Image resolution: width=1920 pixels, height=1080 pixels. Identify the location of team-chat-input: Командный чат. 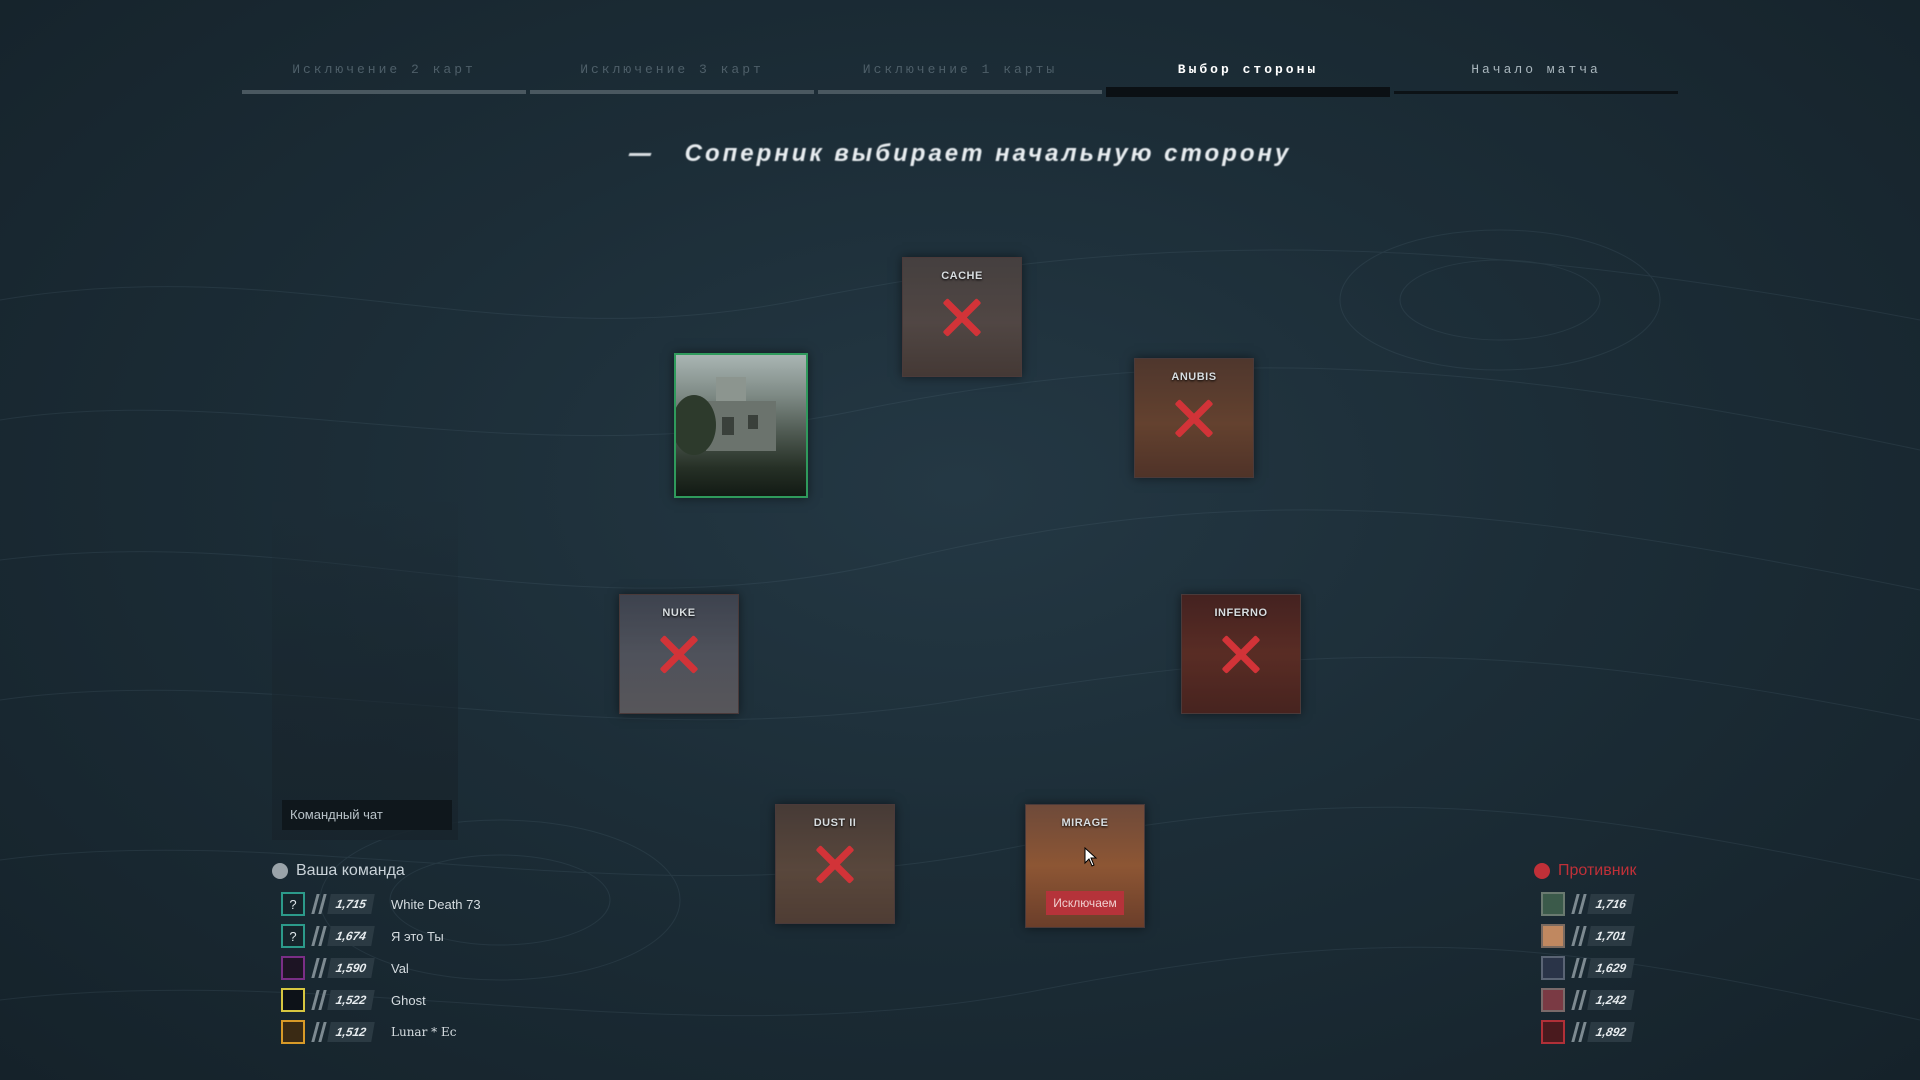
(367, 815).